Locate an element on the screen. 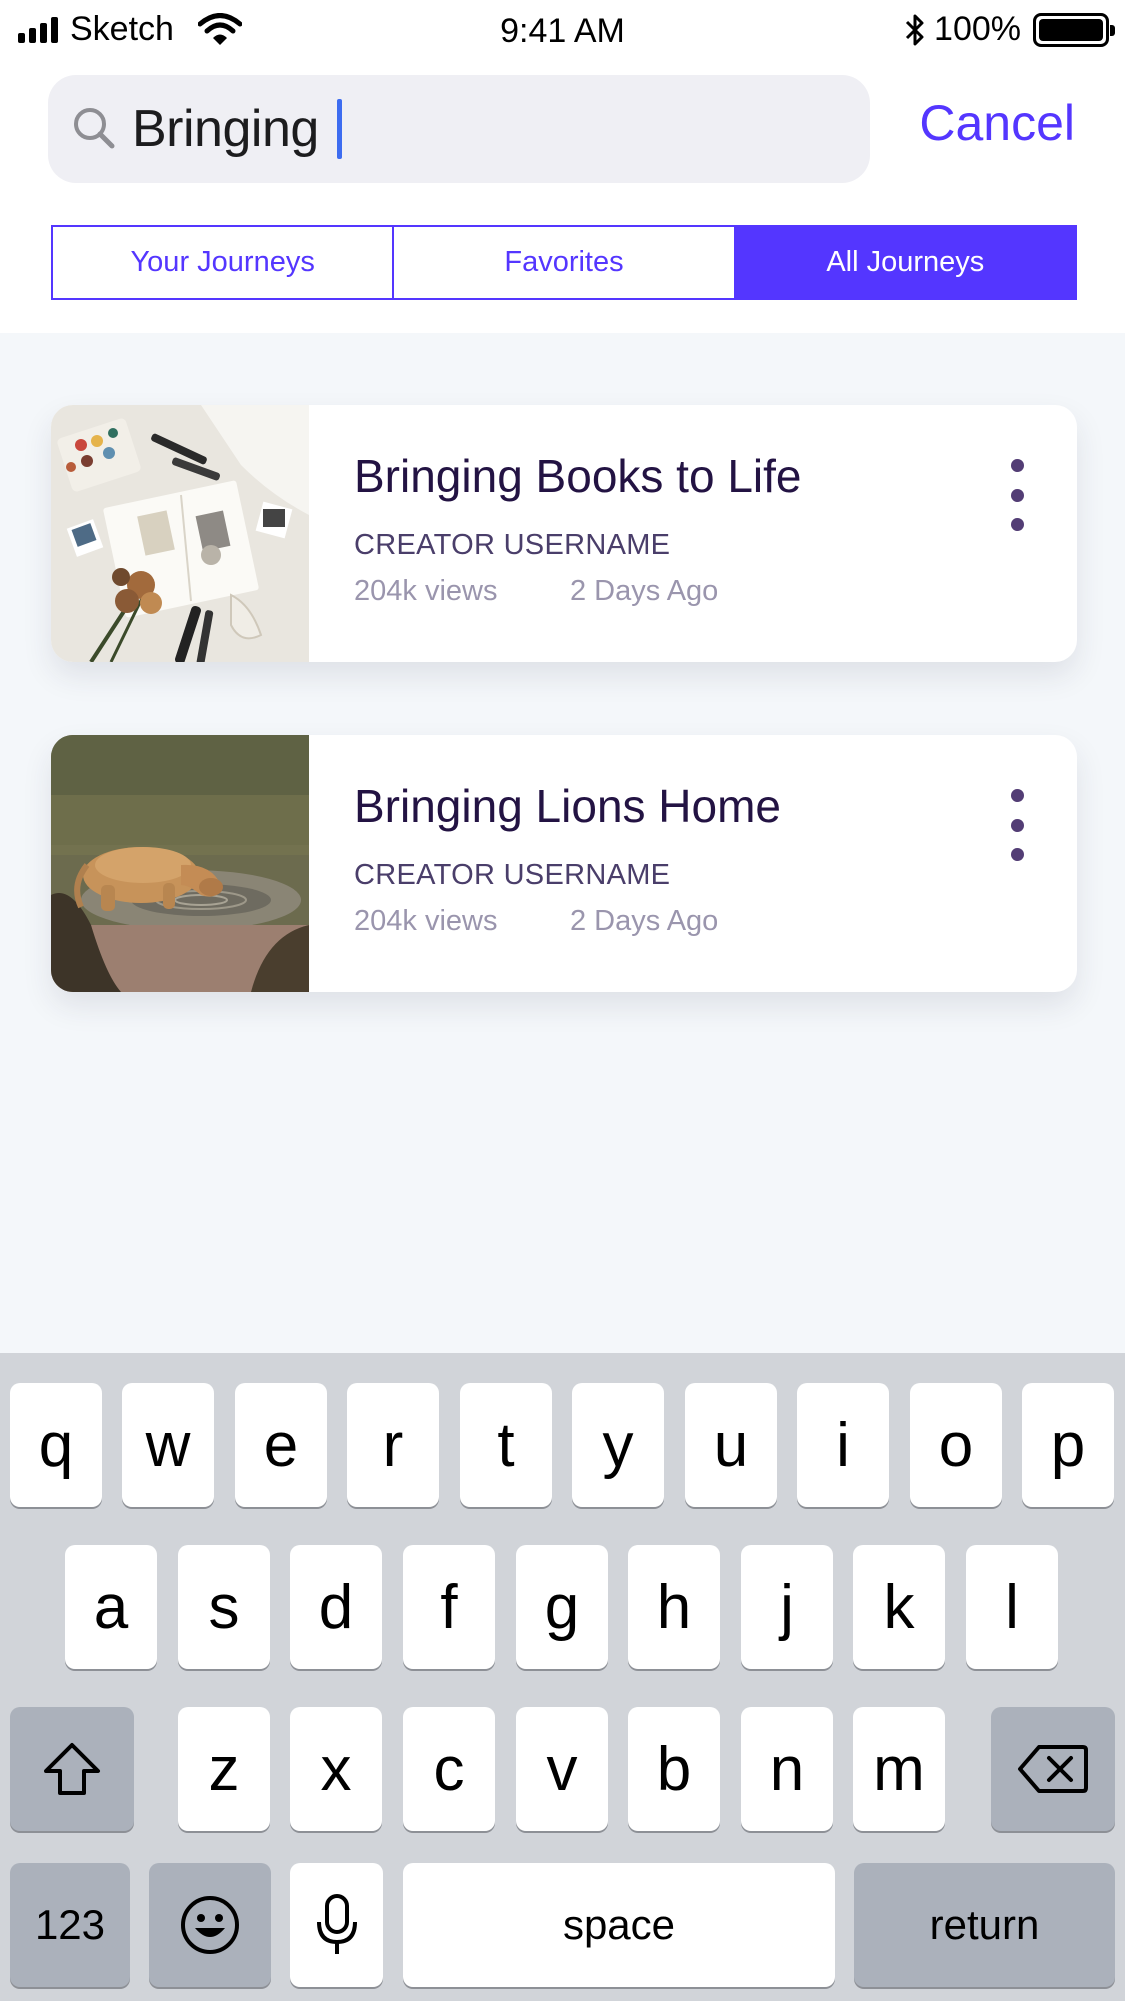  key-j: j is located at coordinates (787, 1607).